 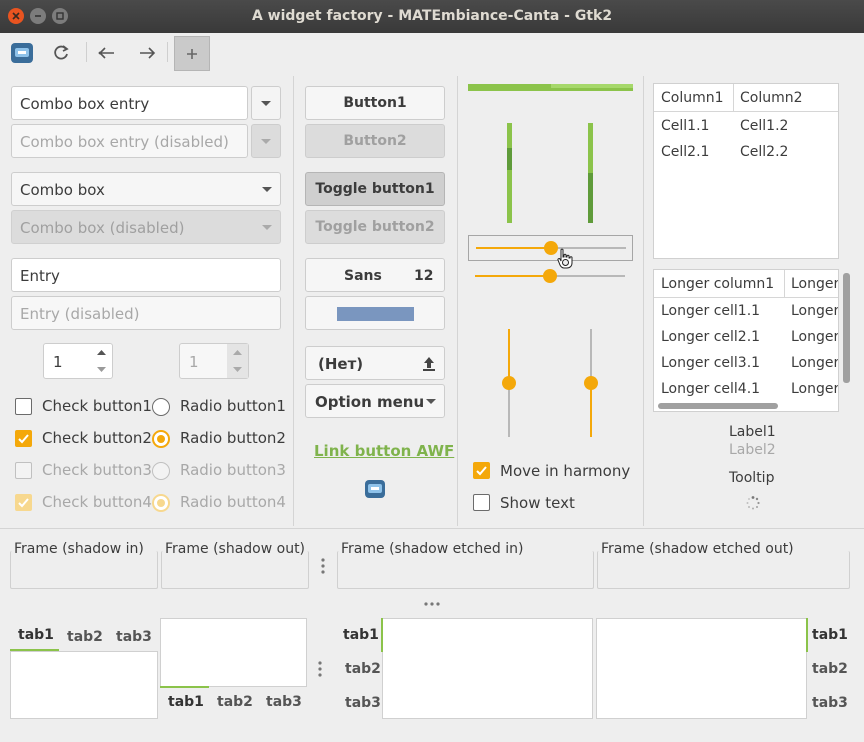 What do you see at coordinates (752, 478) in the screenshot?
I see `tooltip-label: Tooltip` at bounding box center [752, 478].